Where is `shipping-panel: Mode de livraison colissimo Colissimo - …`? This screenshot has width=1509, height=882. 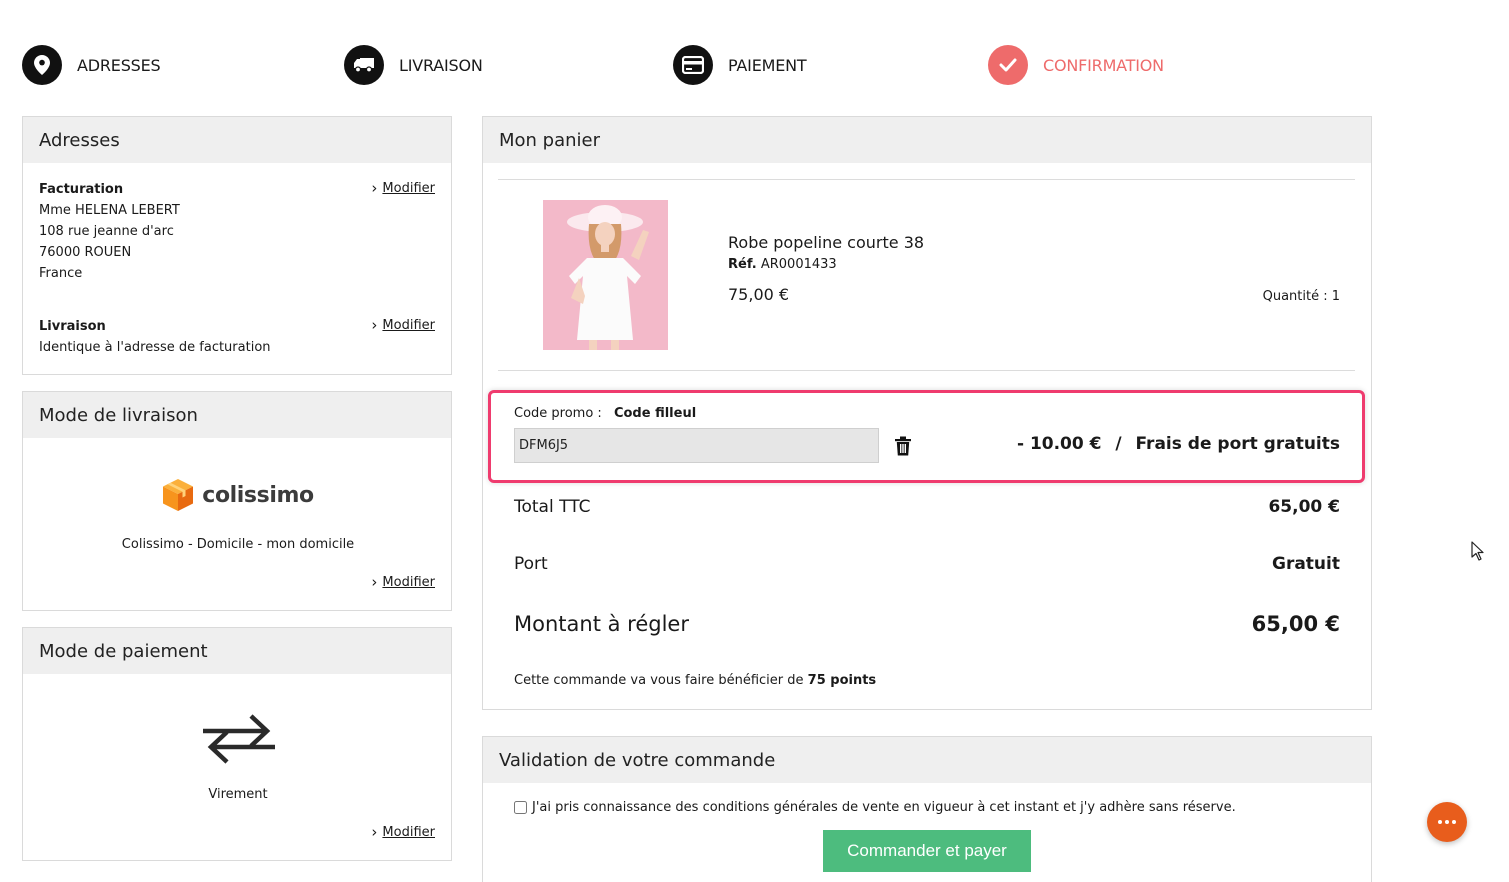
shipping-panel: Mode de livraison colissimo Colissimo - … is located at coordinates (237, 501).